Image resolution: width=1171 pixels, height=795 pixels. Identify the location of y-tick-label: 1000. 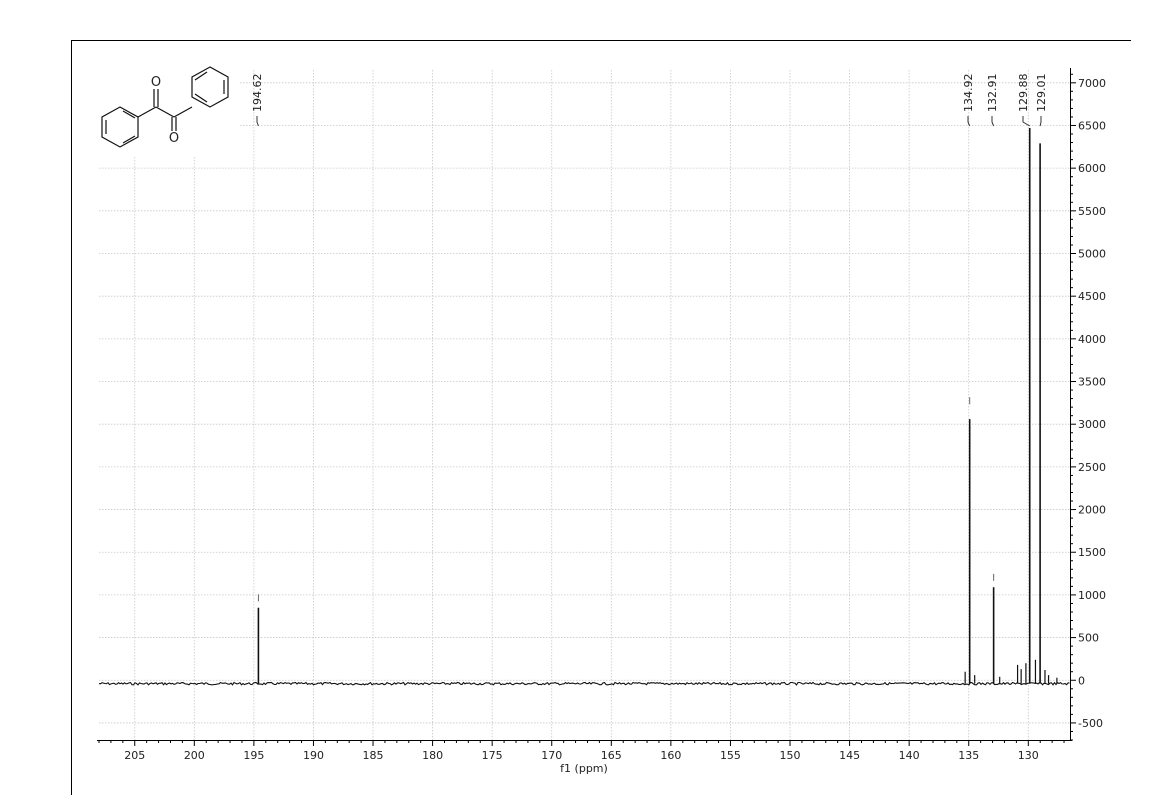
(1092, 595).